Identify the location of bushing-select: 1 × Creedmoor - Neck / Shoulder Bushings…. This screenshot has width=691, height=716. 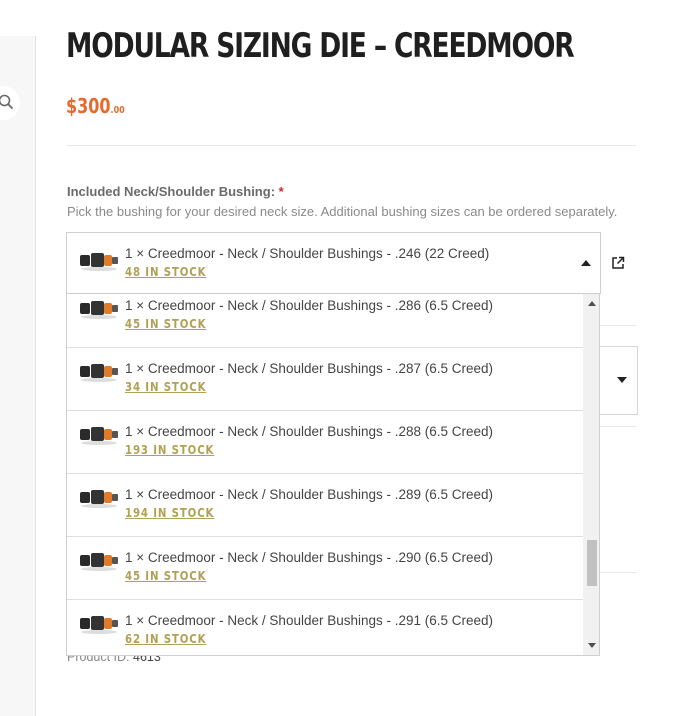
(333, 263).